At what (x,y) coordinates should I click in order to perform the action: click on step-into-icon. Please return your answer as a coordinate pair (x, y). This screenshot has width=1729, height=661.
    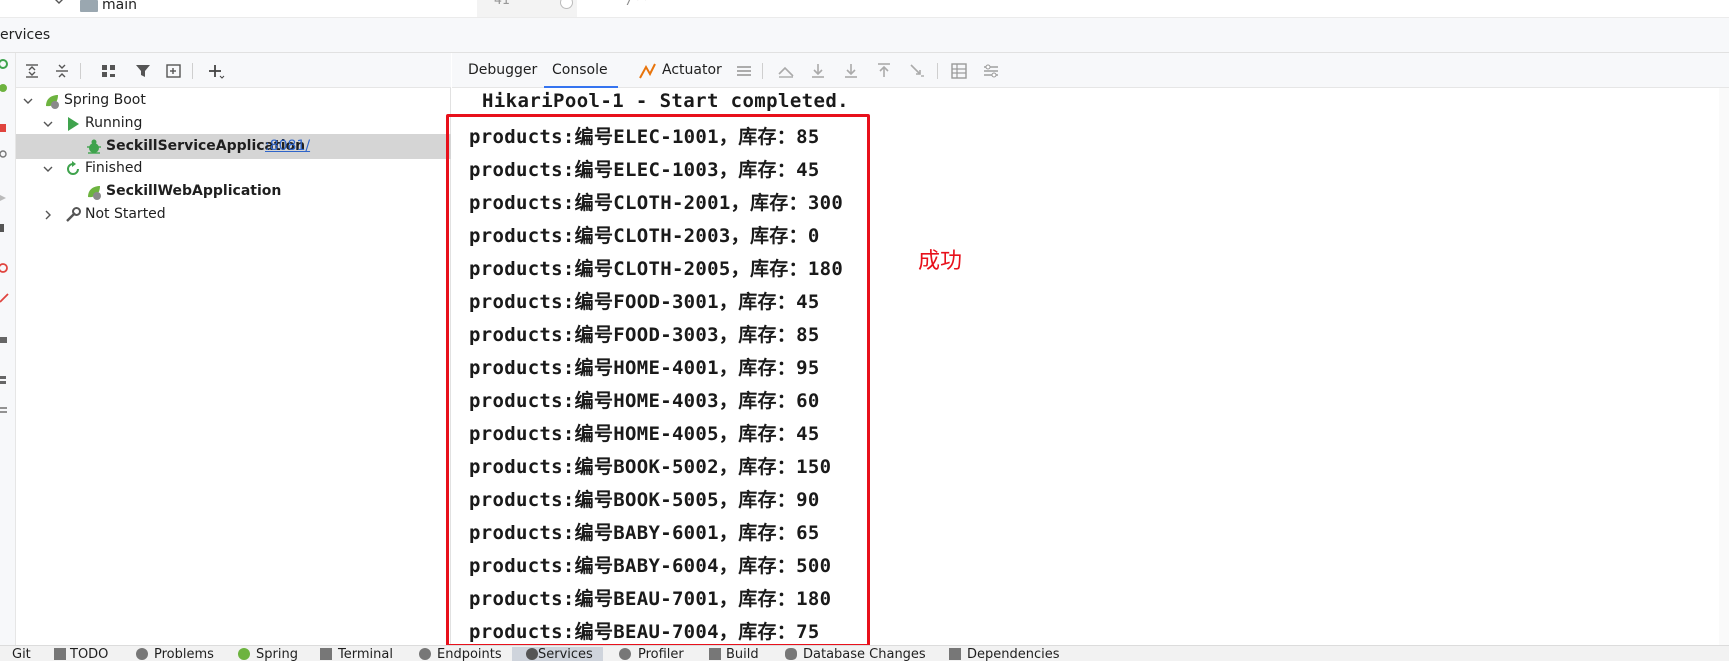
    Looking at the image, I should click on (851, 71).